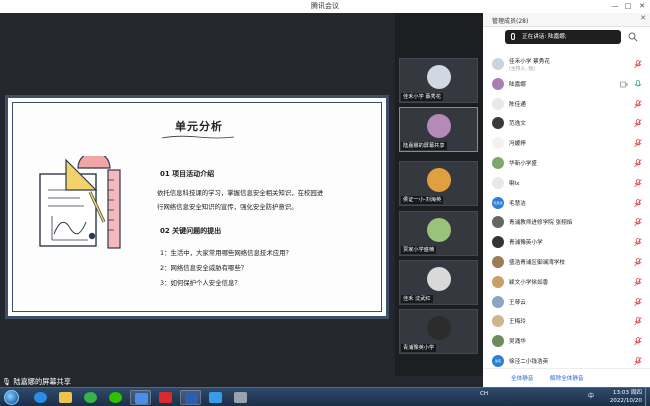 This screenshot has height=406, width=650. Describe the element at coordinates (419, 250) in the screenshot. I see `participant-name: 贾家小学盛楠` at that location.